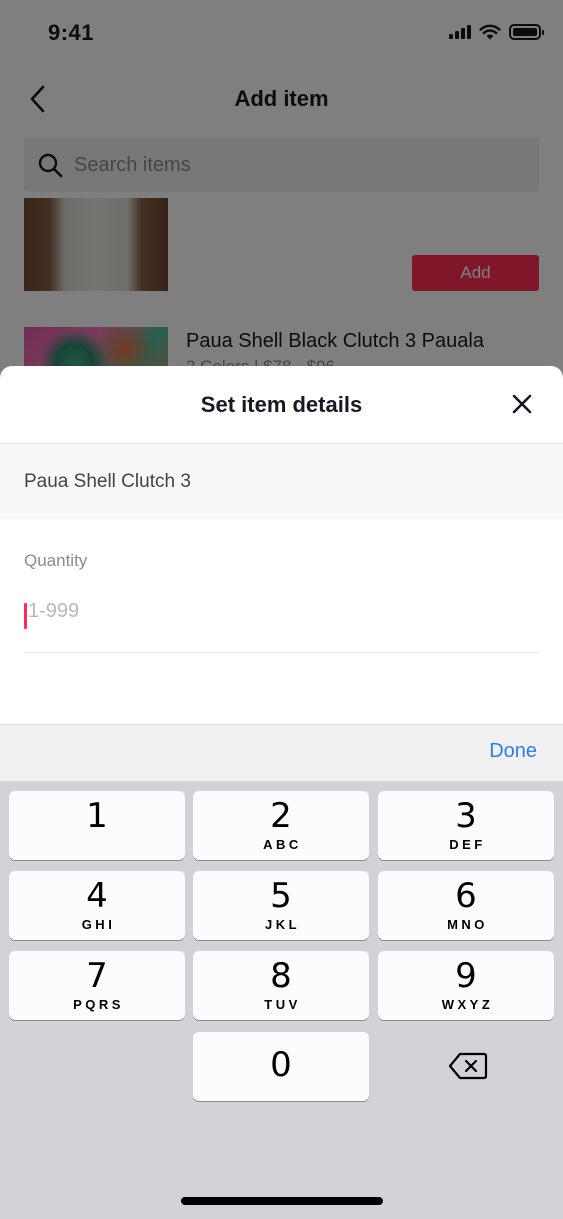 The width and height of the screenshot is (563, 1219). I want to click on key-5: 5 JKL, so click(281, 905).